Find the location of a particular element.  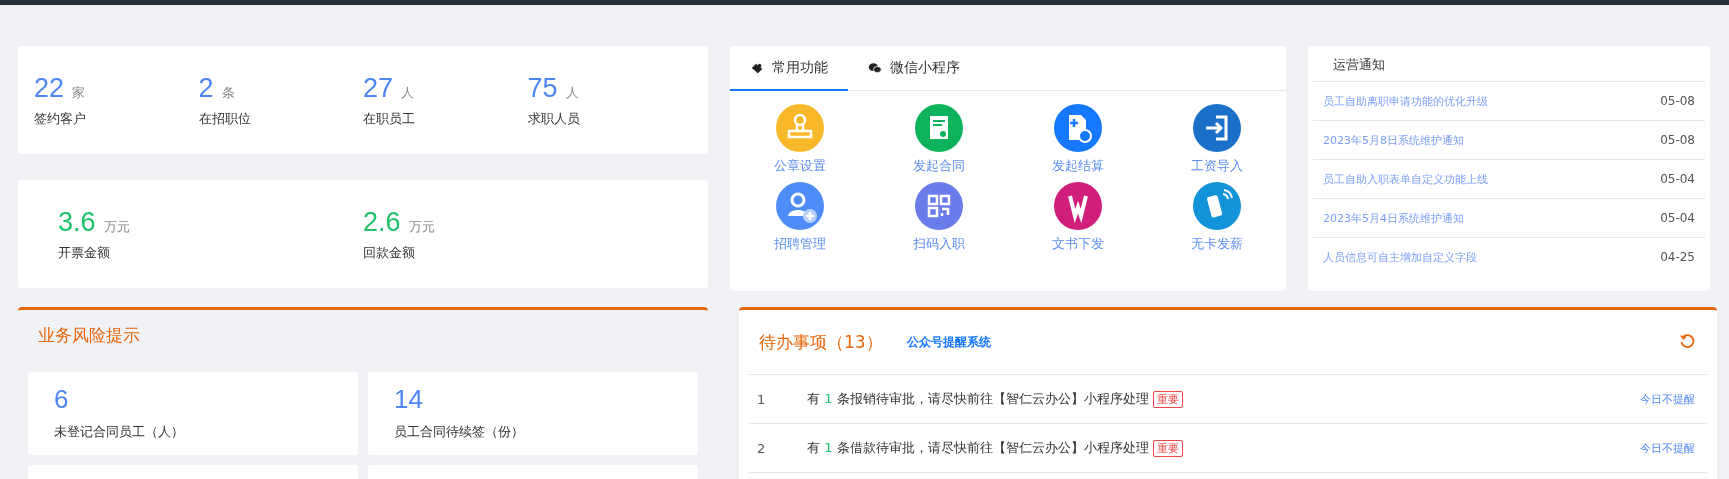

function-item: 无卡发薪 is located at coordinates (1216, 217).